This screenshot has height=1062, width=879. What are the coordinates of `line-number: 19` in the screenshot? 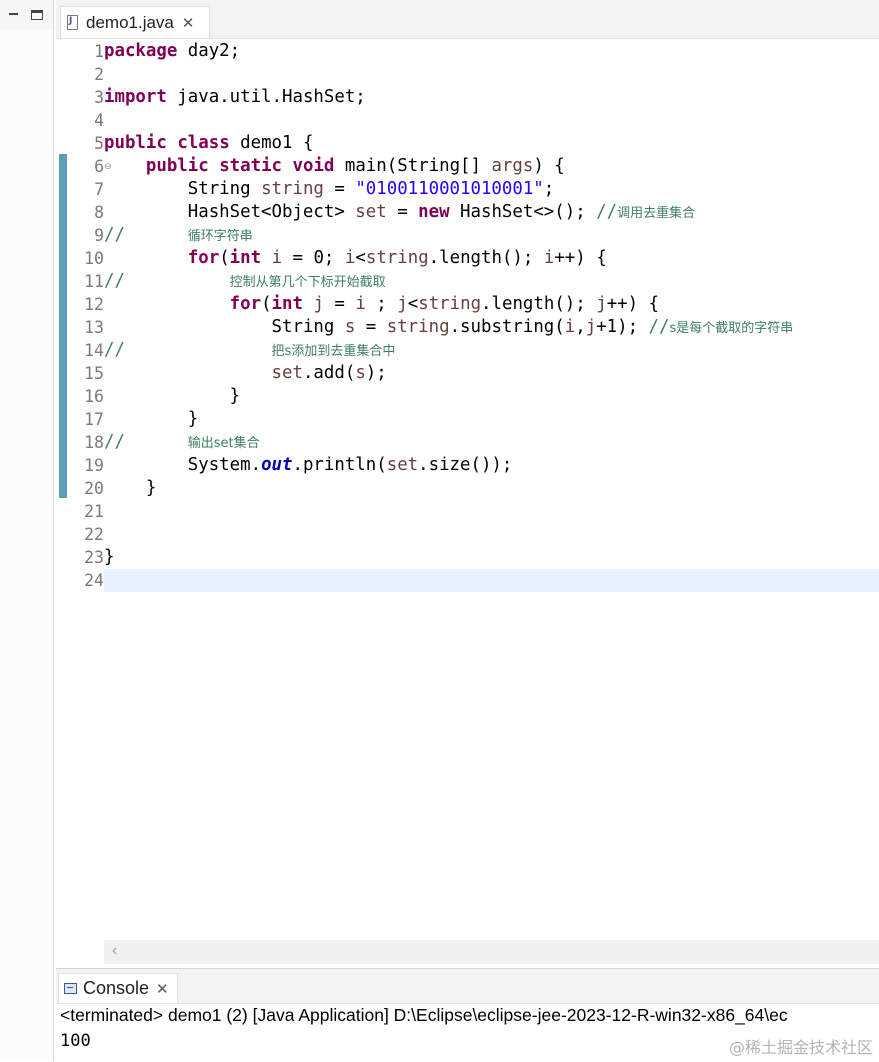 It's located at (94, 465).